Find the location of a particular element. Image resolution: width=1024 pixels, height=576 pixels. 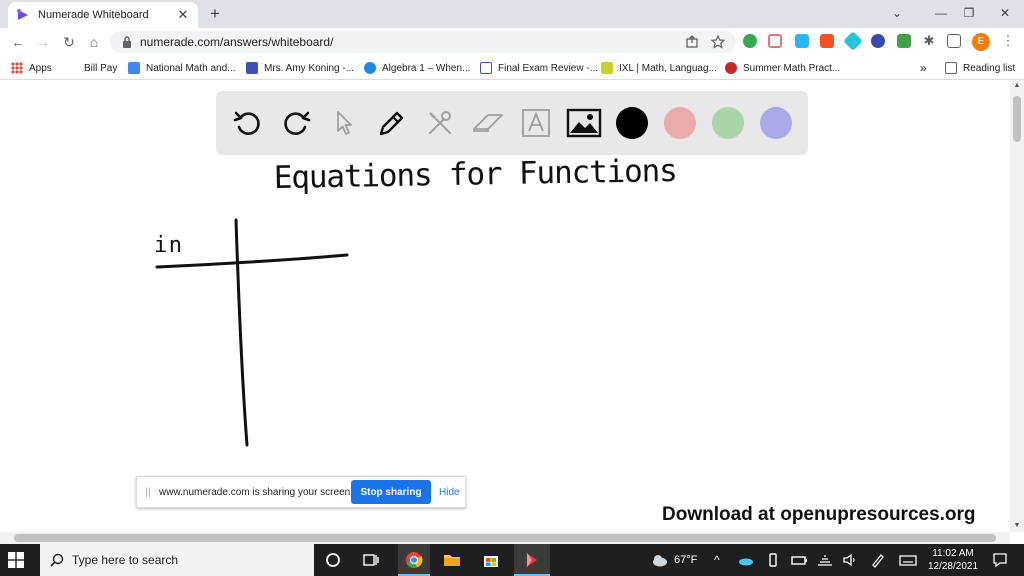

onedrive-icon is located at coordinates (746, 560).